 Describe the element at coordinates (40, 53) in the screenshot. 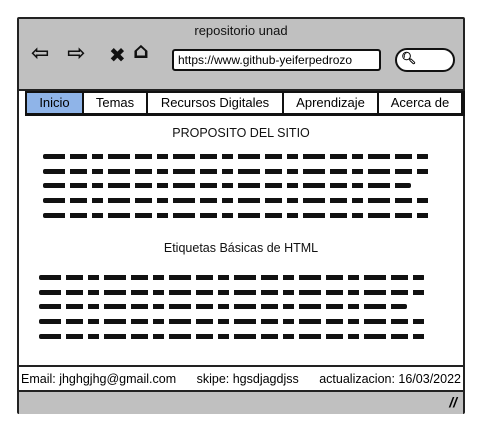

I see `back-arrow-icon: ⇦` at that location.